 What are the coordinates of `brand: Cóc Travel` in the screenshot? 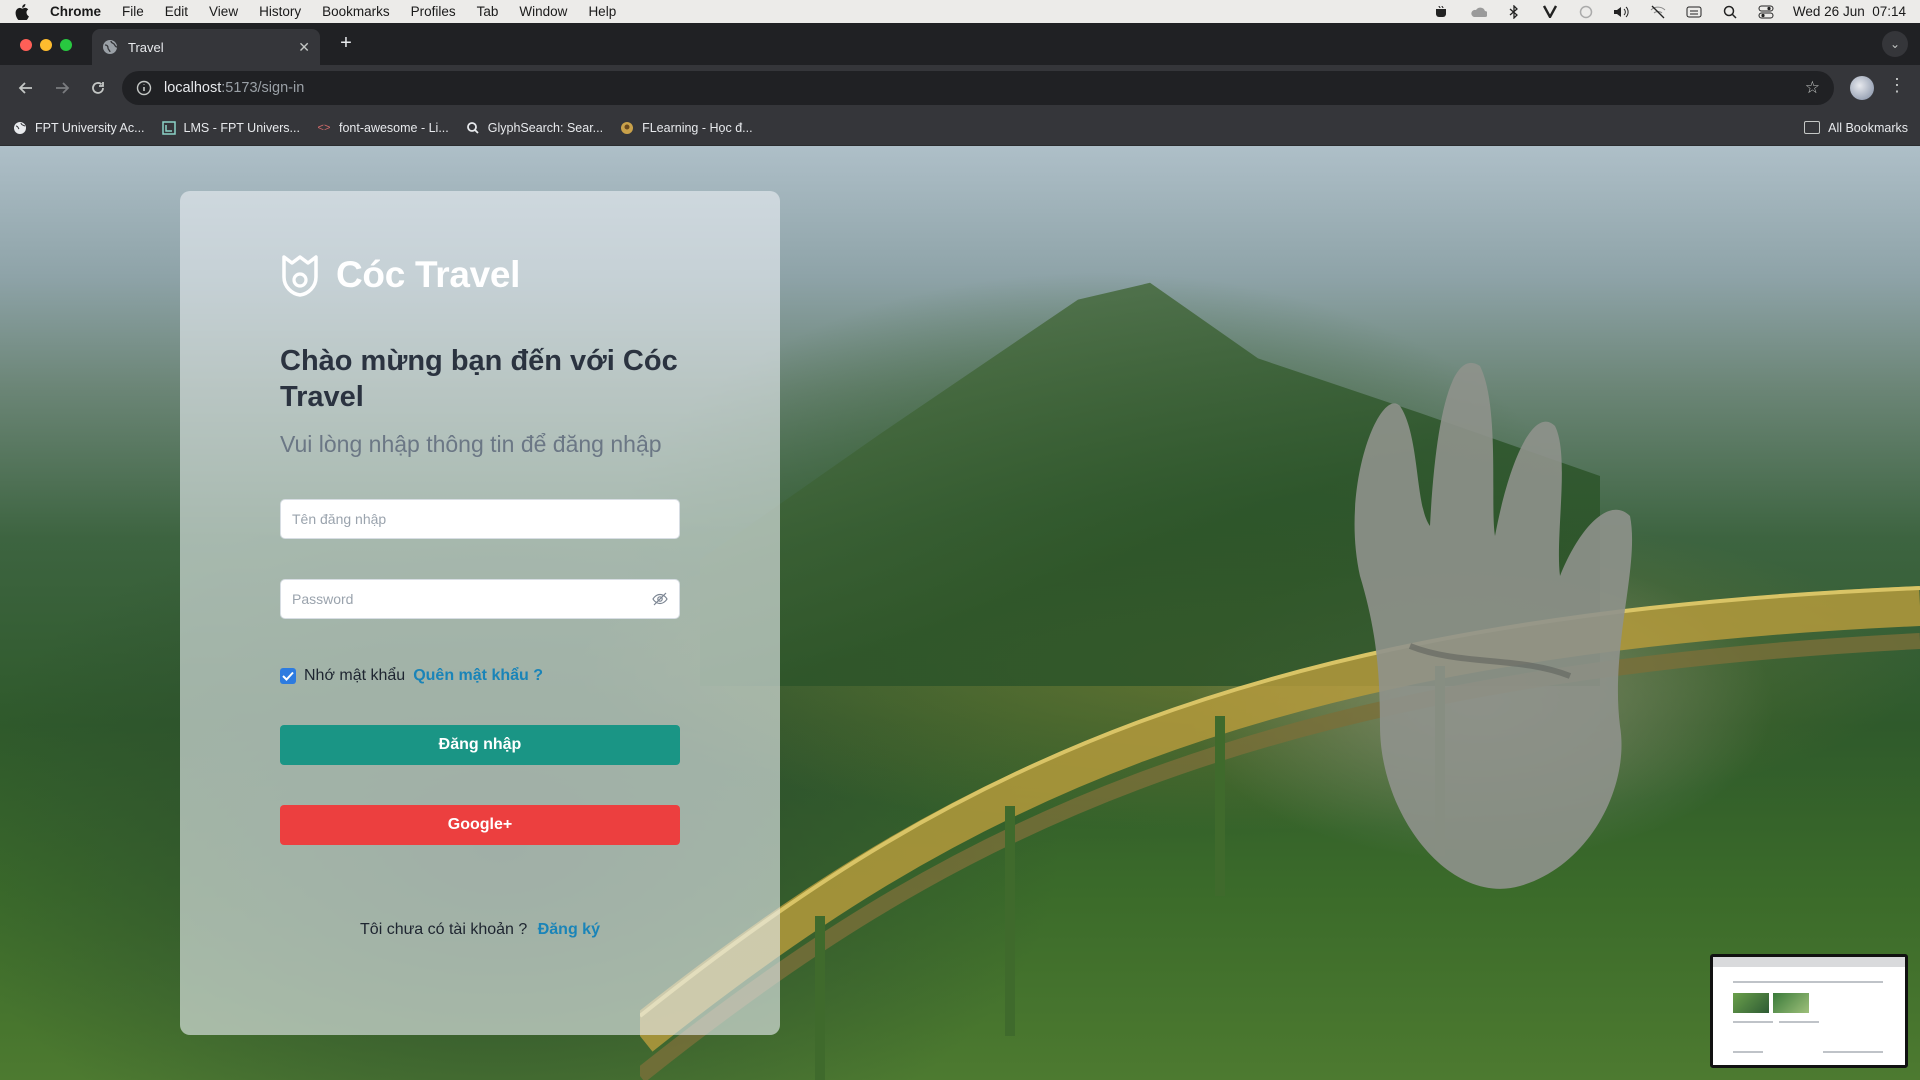 It's located at (400, 275).